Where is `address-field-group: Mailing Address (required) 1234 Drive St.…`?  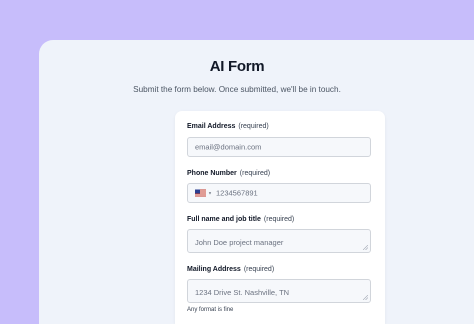
address-field-group: Mailing Address (required) 1234 Drive St.… is located at coordinates (280, 289).